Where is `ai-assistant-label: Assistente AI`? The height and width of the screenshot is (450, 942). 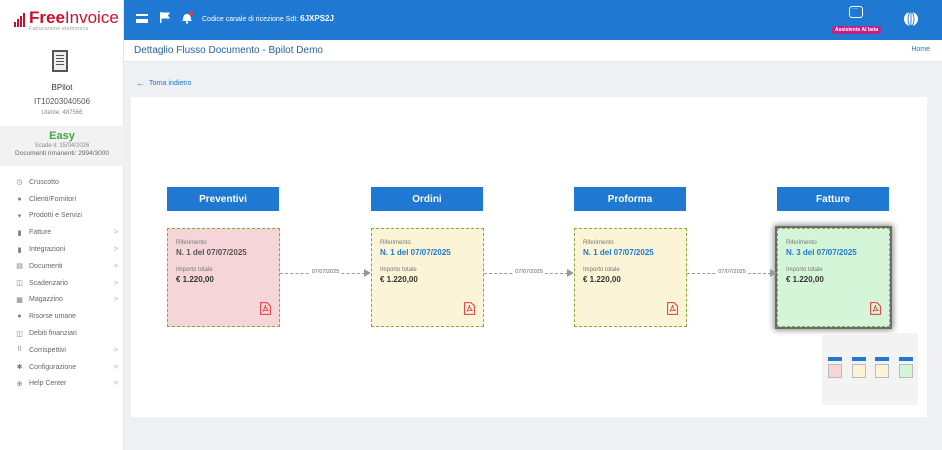 ai-assistant-label: Assistente AI is located at coordinates (851, 30).